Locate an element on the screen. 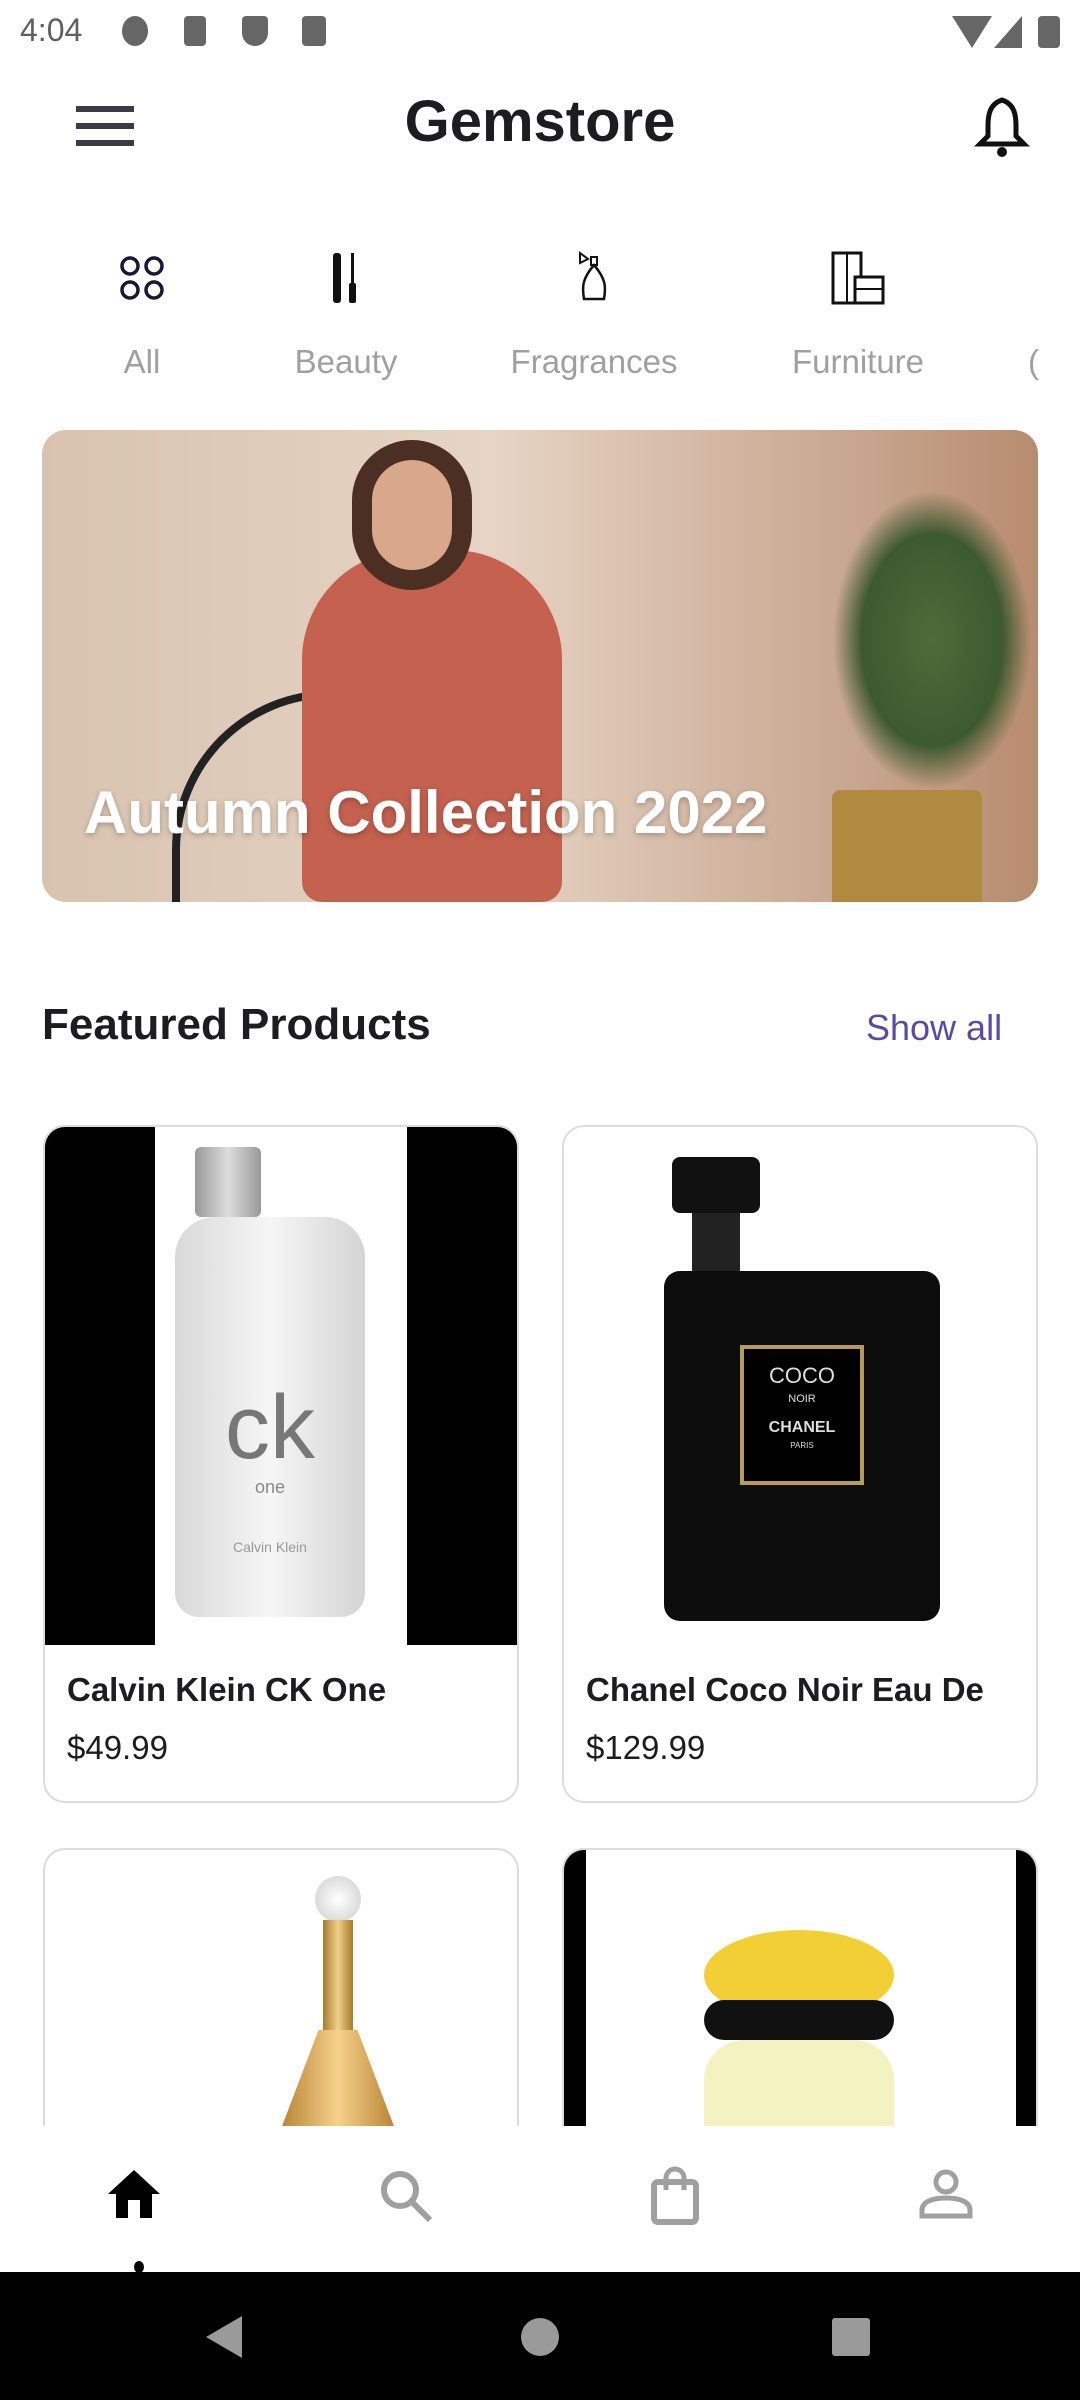 The height and width of the screenshot is (2400, 1080). label-coco: COCO is located at coordinates (802, 1375).